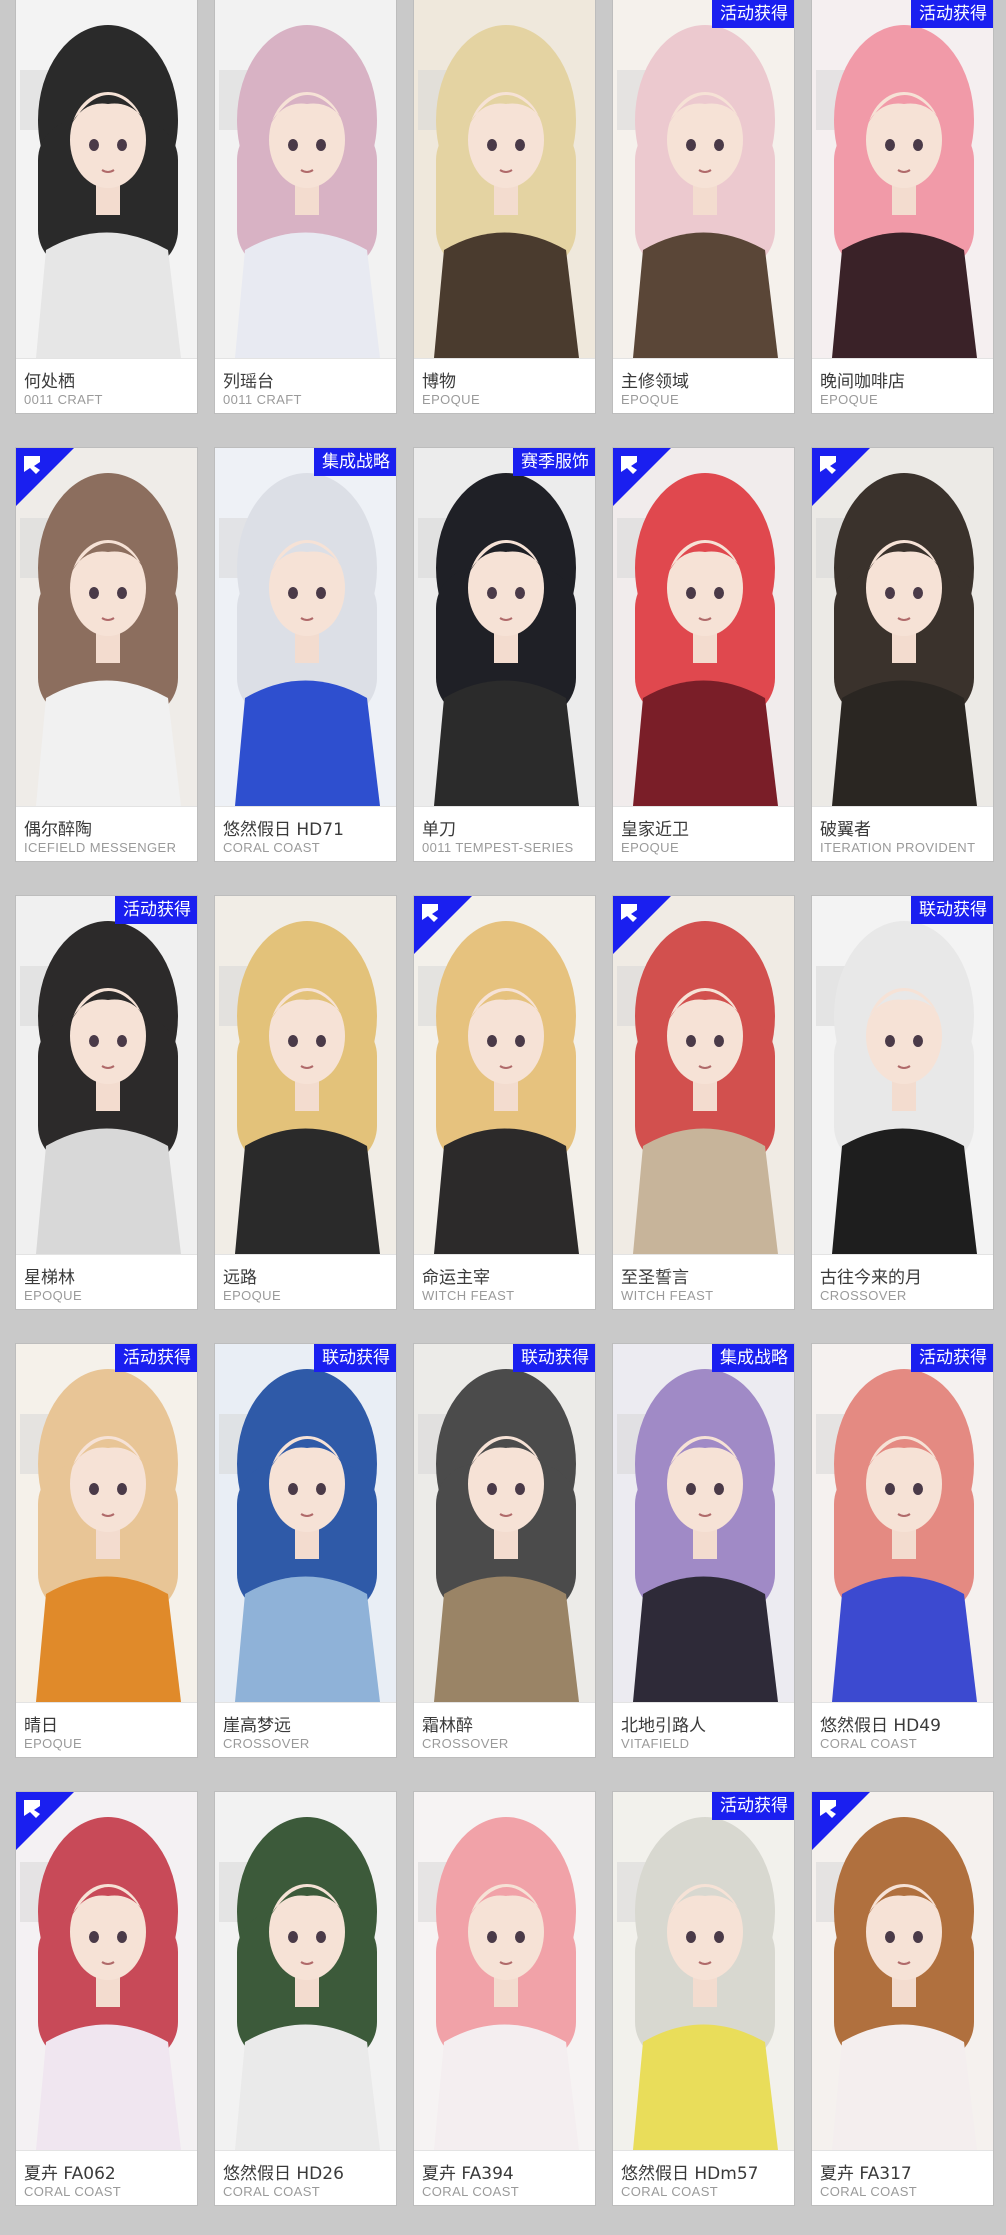  I want to click on skin-name: 悠然假日 HD26, so click(283, 2174).